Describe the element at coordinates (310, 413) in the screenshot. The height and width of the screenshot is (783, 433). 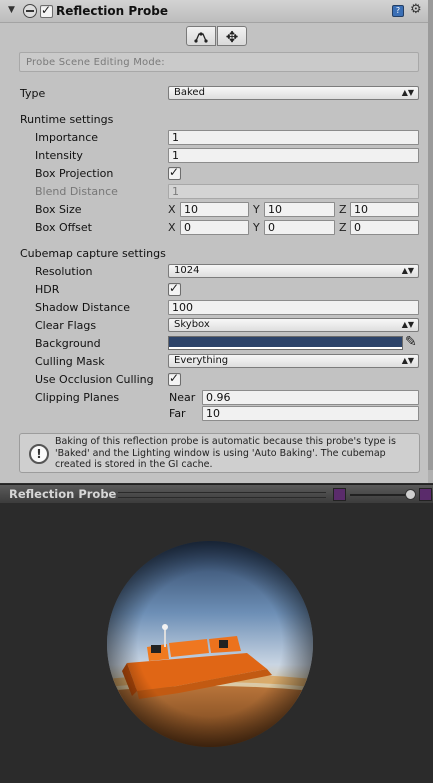
I see `far-clip-field: 10` at that location.